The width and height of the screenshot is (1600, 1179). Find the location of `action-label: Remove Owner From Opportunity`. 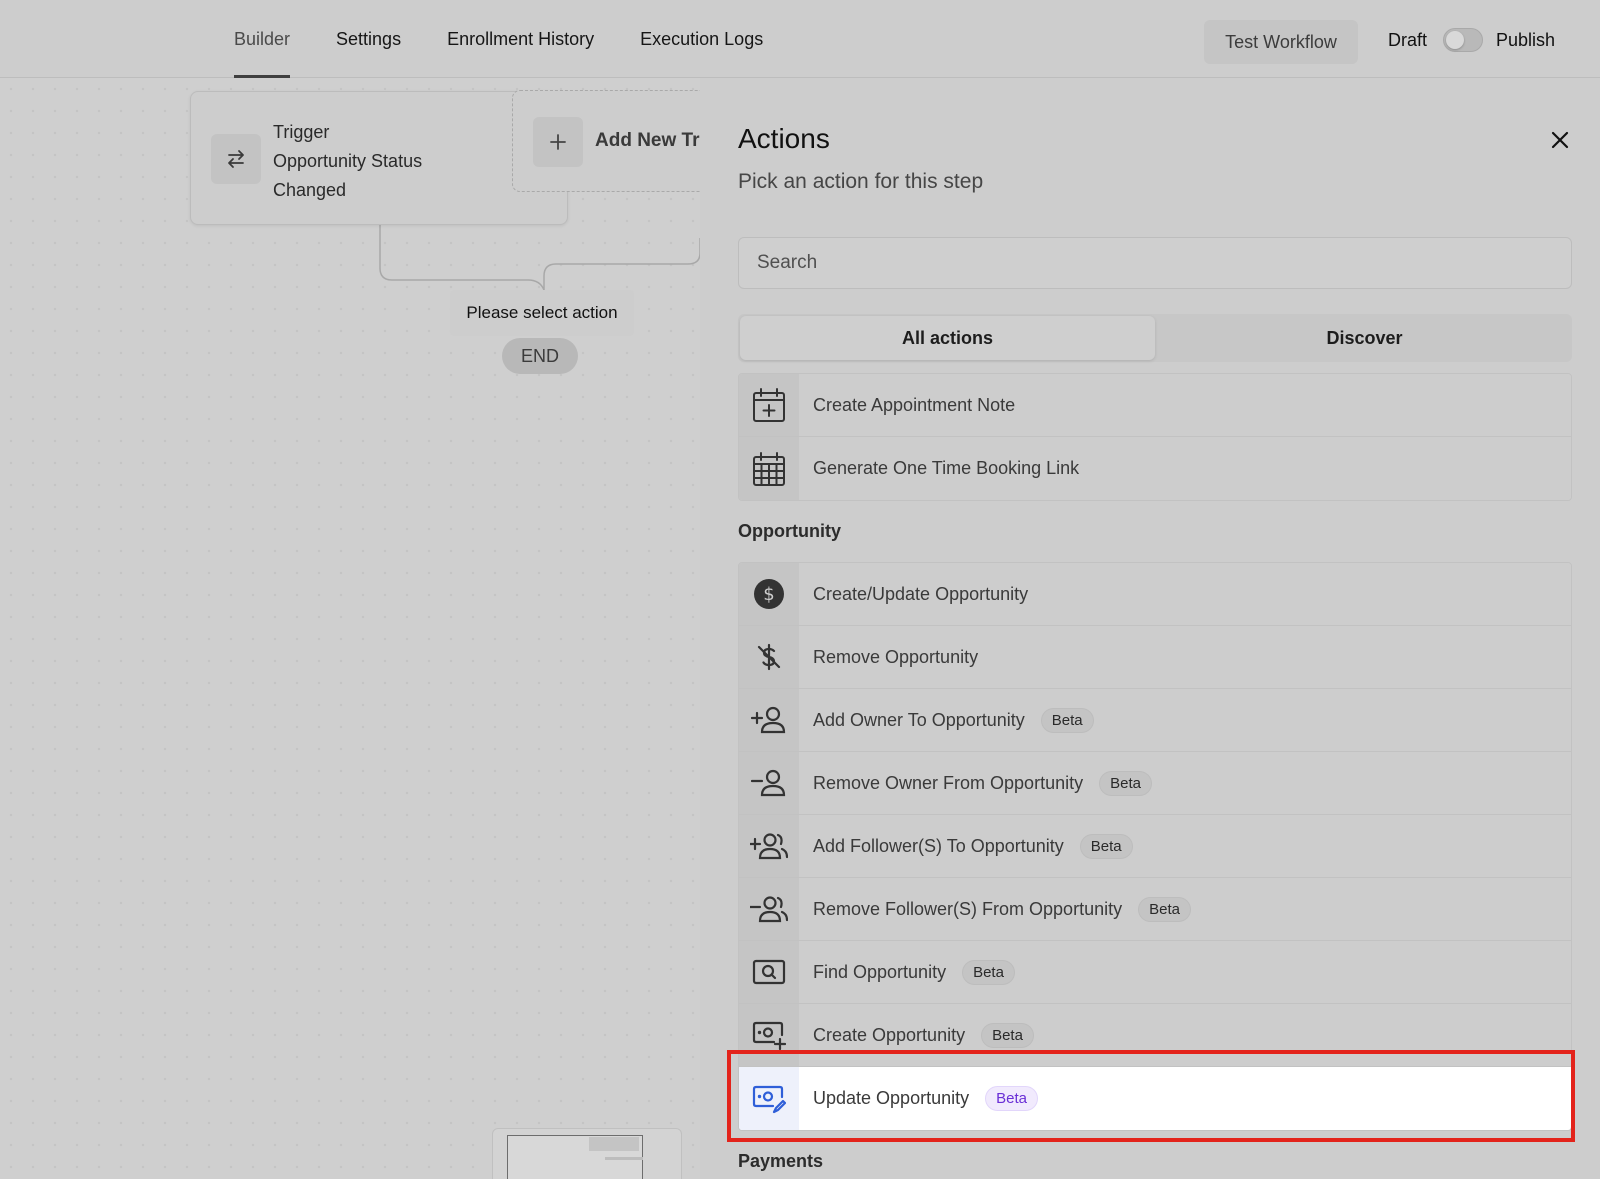

action-label: Remove Owner From Opportunity is located at coordinates (948, 782).